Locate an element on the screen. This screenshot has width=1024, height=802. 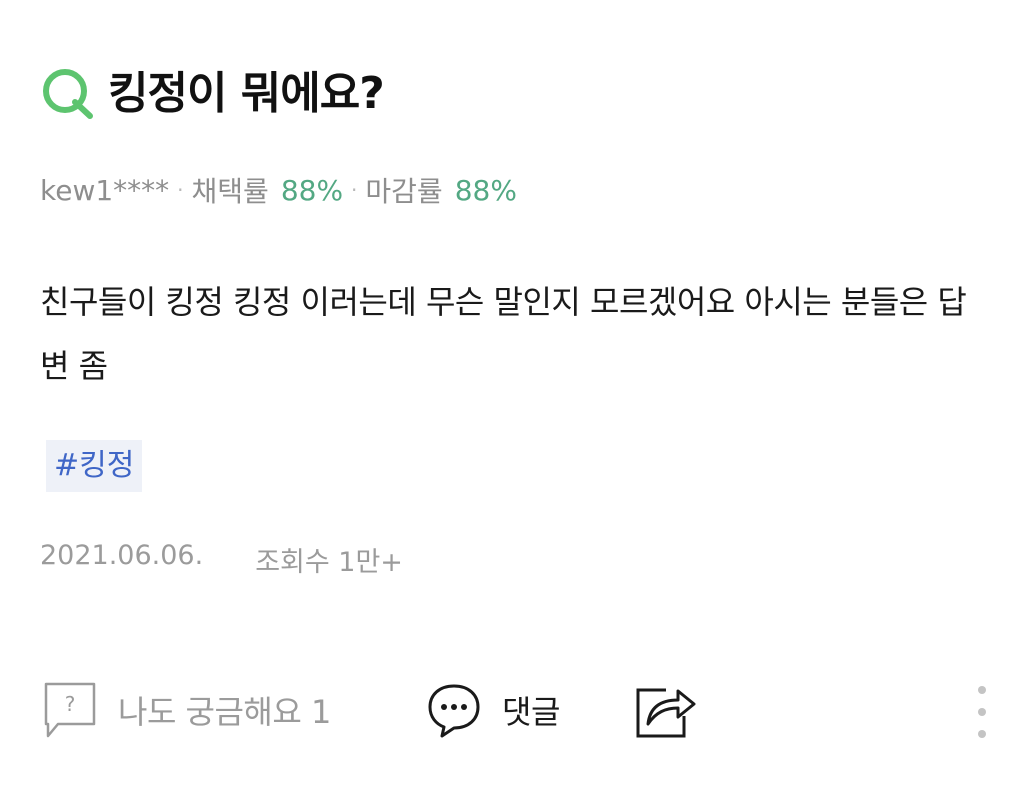
speech-bubble-icon is located at coordinates (454, 711).